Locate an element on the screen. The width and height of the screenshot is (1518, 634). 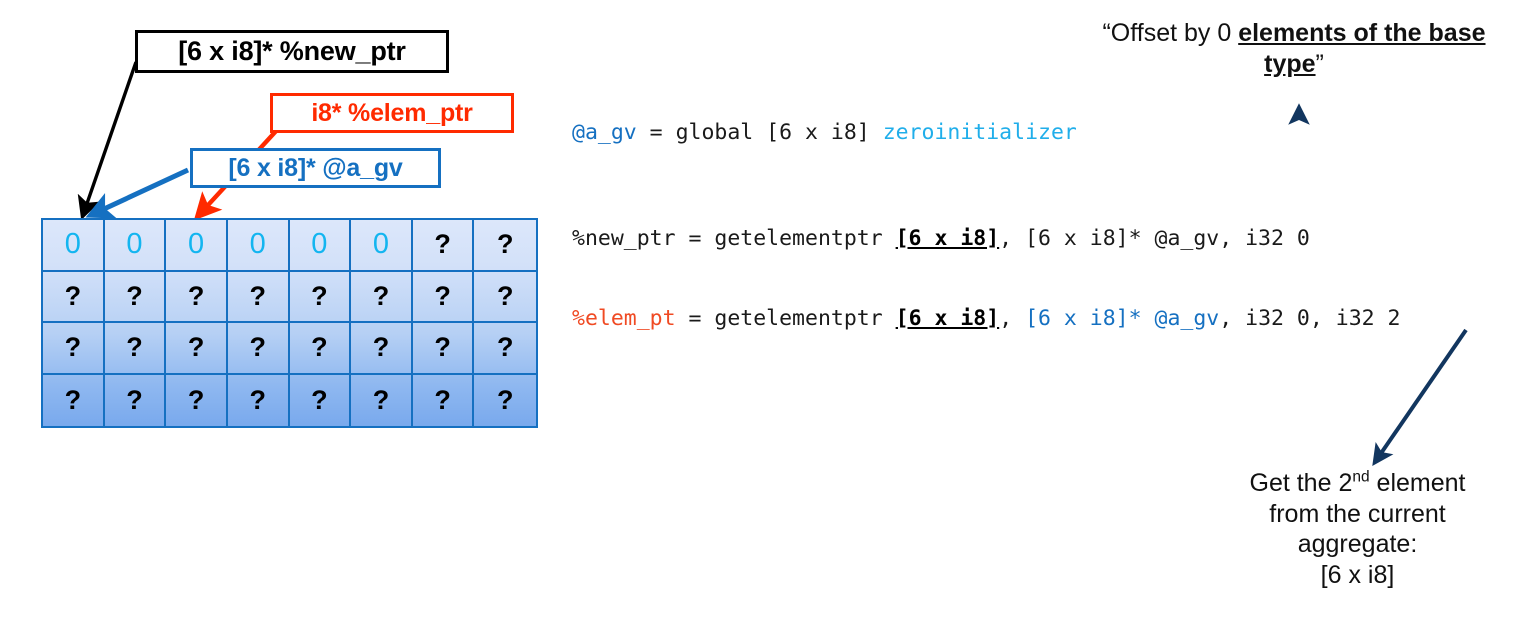
code-token: @a_gv is located at coordinates (604, 132).